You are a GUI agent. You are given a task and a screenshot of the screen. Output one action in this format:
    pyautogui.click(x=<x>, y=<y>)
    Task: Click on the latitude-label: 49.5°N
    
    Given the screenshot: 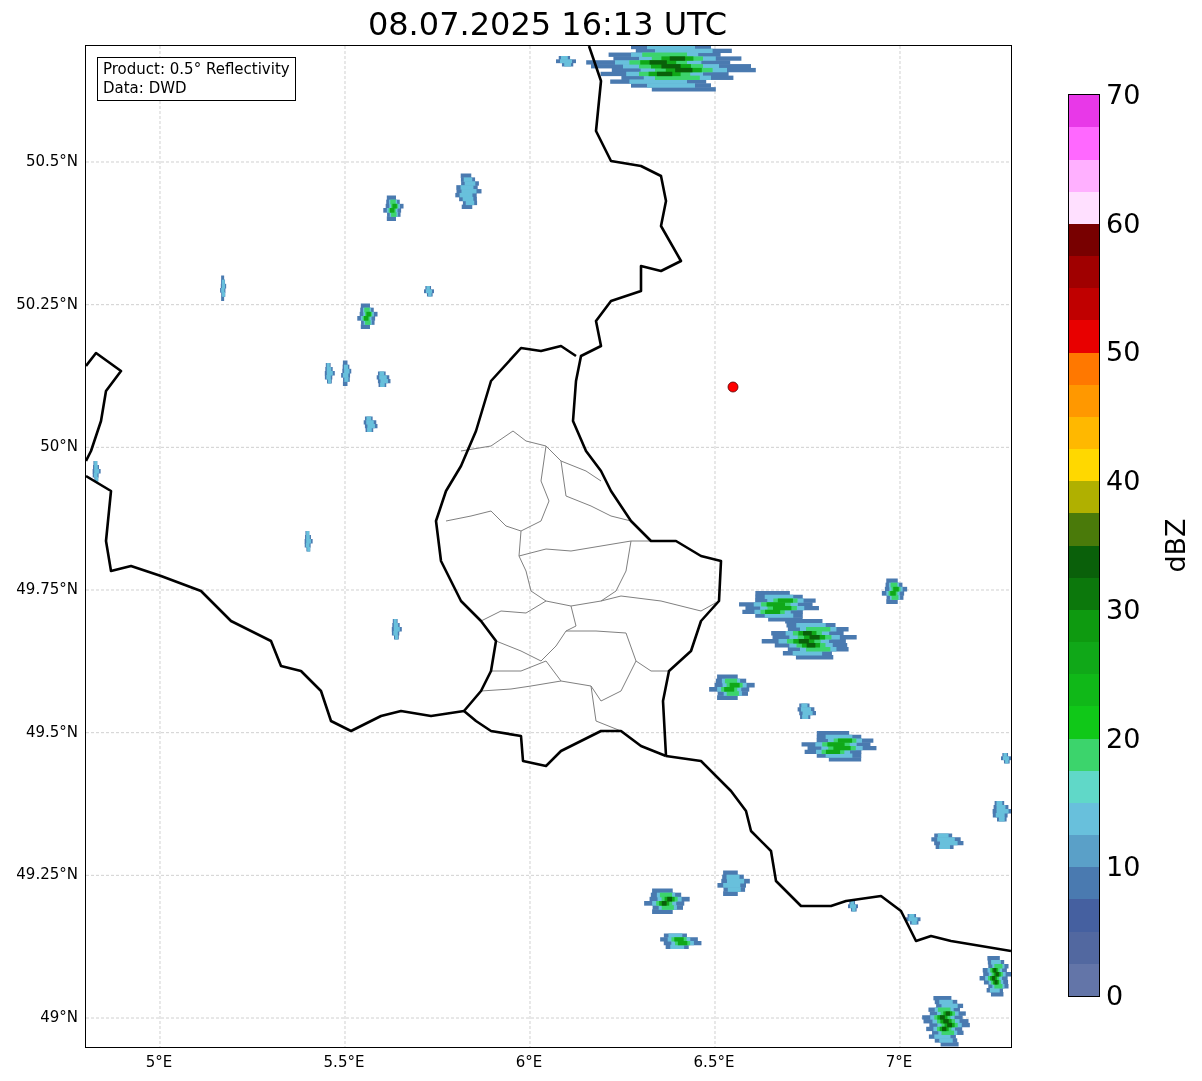 What is the action you would take?
    pyautogui.click(x=51, y=731)
    